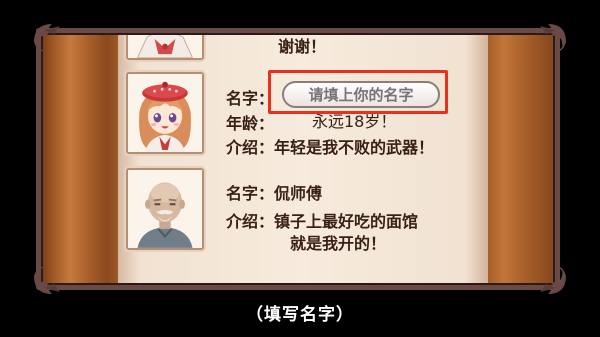 The width and height of the screenshot is (600, 337). What do you see at coordinates (302, 46) in the screenshot?
I see `partial-intro-text: 谢谢！` at bounding box center [302, 46].